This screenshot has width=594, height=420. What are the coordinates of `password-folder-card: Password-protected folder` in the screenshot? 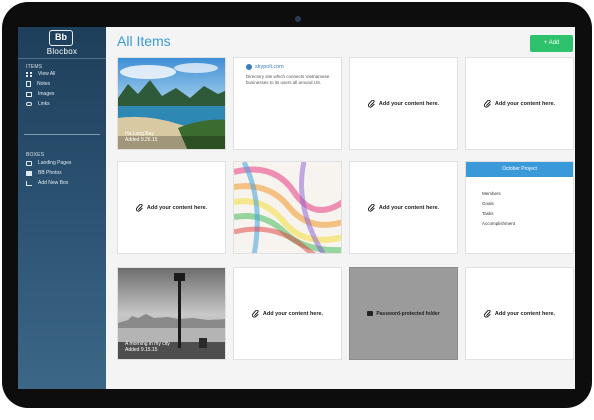 It's located at (403, 313).